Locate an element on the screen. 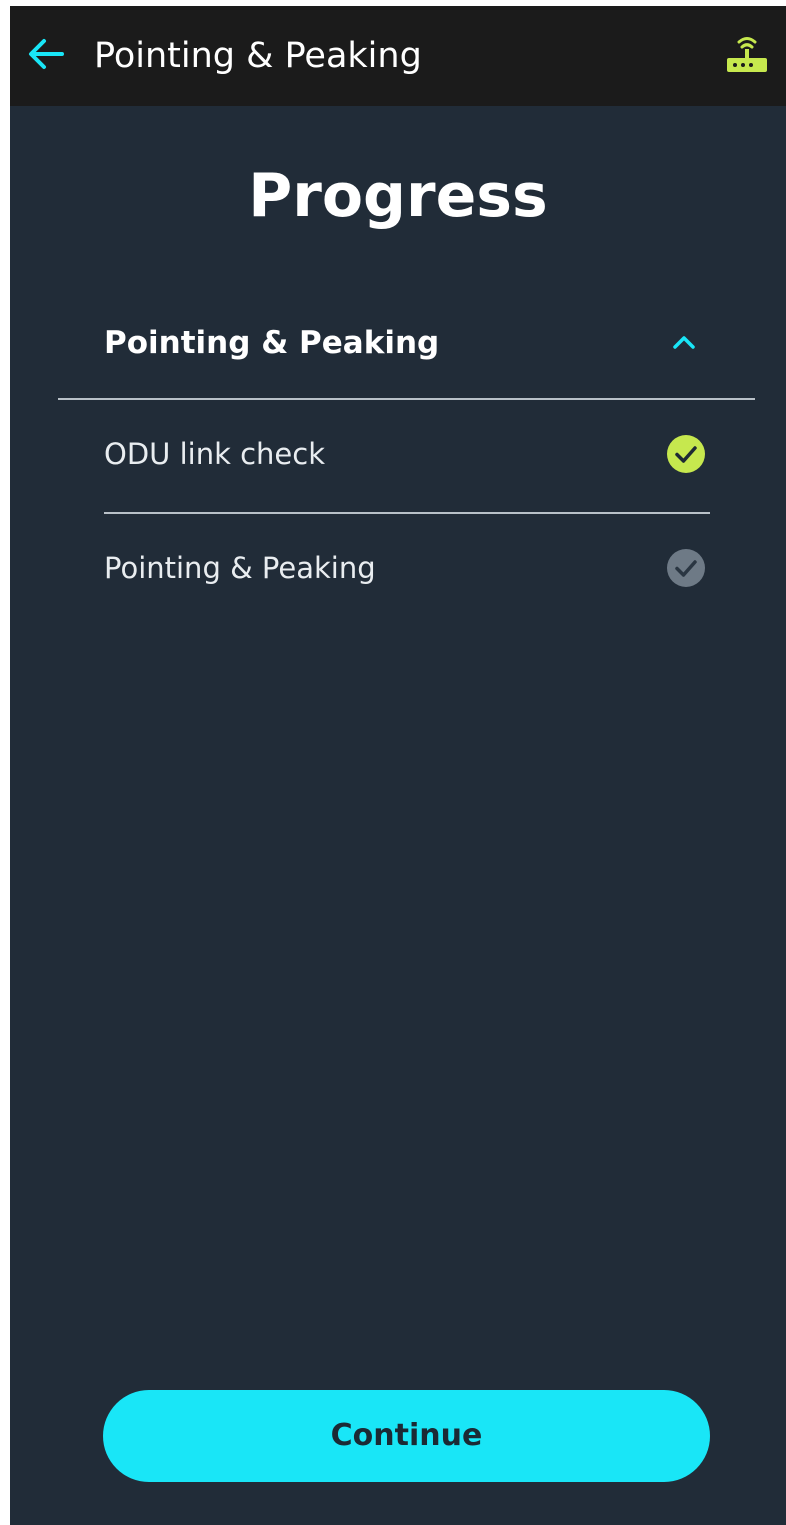 Image resolution: width=786 pixels, height=1525 pixels. continue-button: Continue is located at coordinates (406, 1436).